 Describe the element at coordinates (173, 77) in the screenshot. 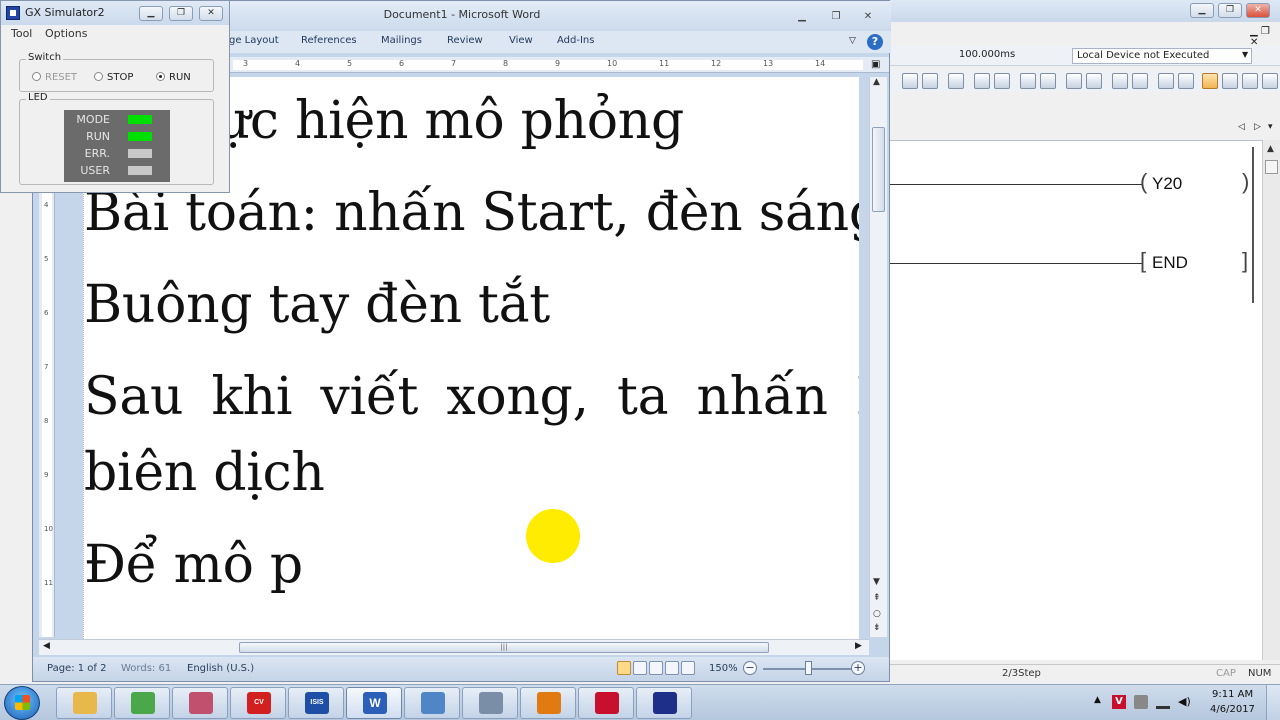

I see `radio-run: RUN` at that location.